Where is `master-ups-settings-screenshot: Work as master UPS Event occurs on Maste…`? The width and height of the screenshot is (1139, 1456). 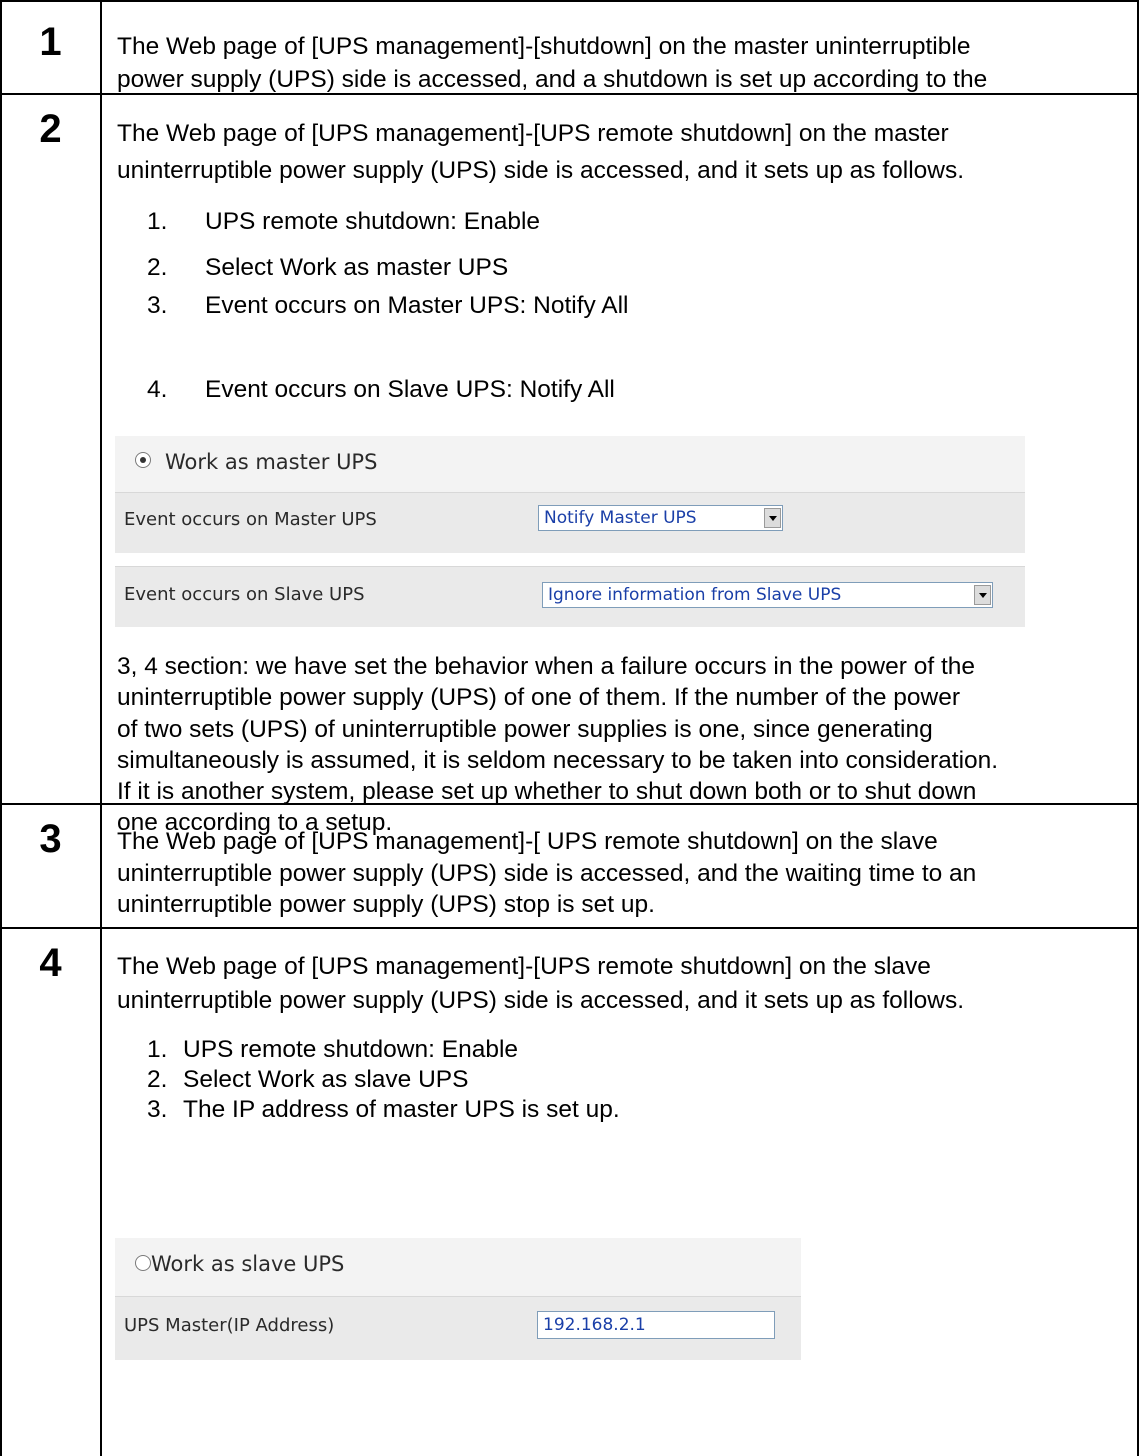 master-ups-settings-screenshot: Work as master UPS Event occurs on Maste… is located at coordinates (570, 536).